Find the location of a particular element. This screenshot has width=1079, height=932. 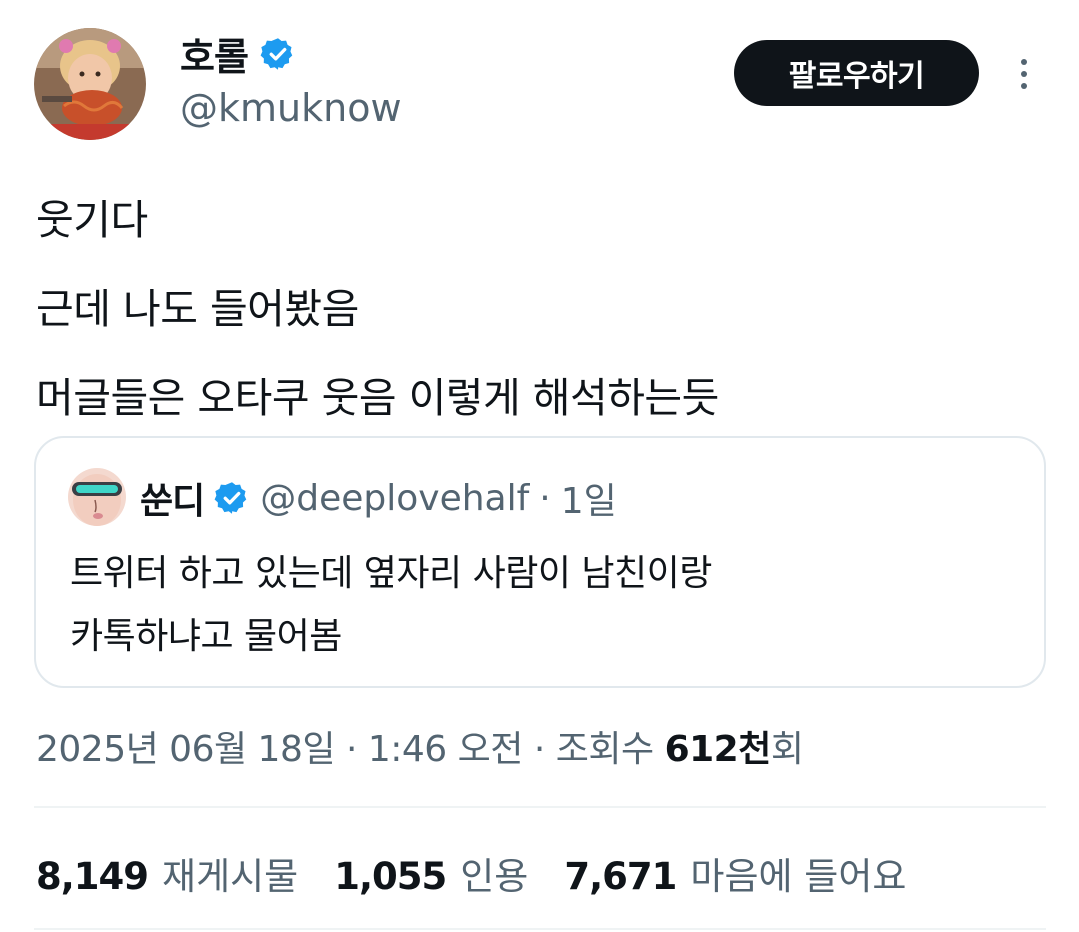

tweet-line: 웃기다 is located at coordinates (92, 220).